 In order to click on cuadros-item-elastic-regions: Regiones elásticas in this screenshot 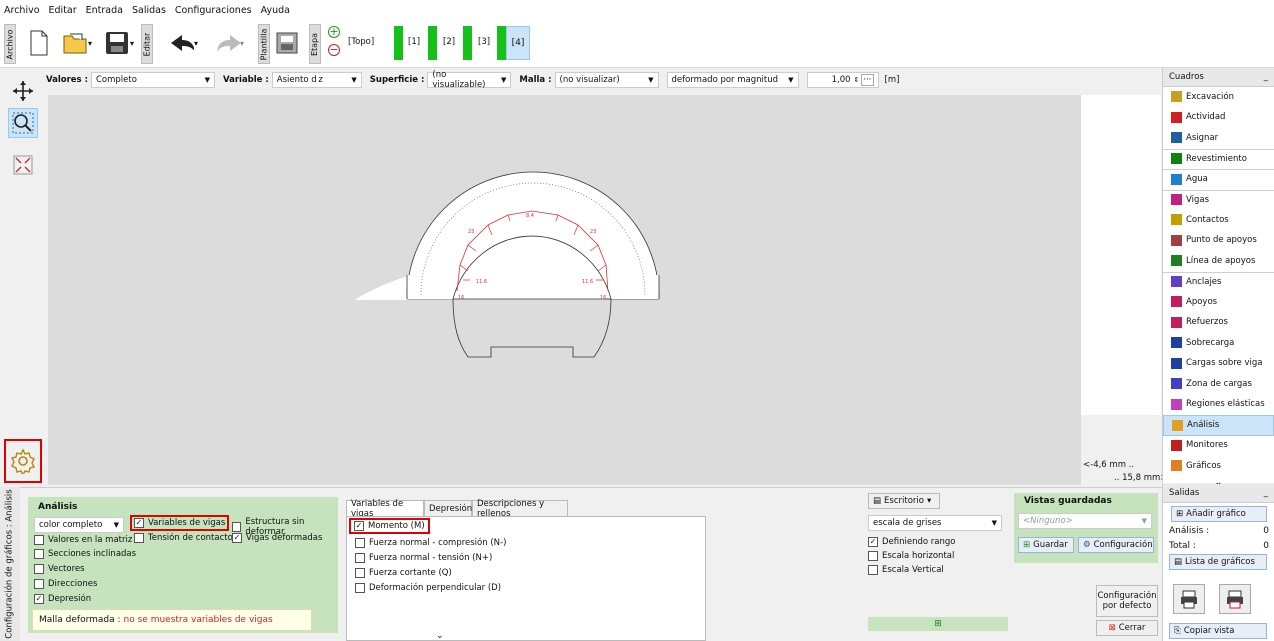, I will do `click(1218, 405)`.